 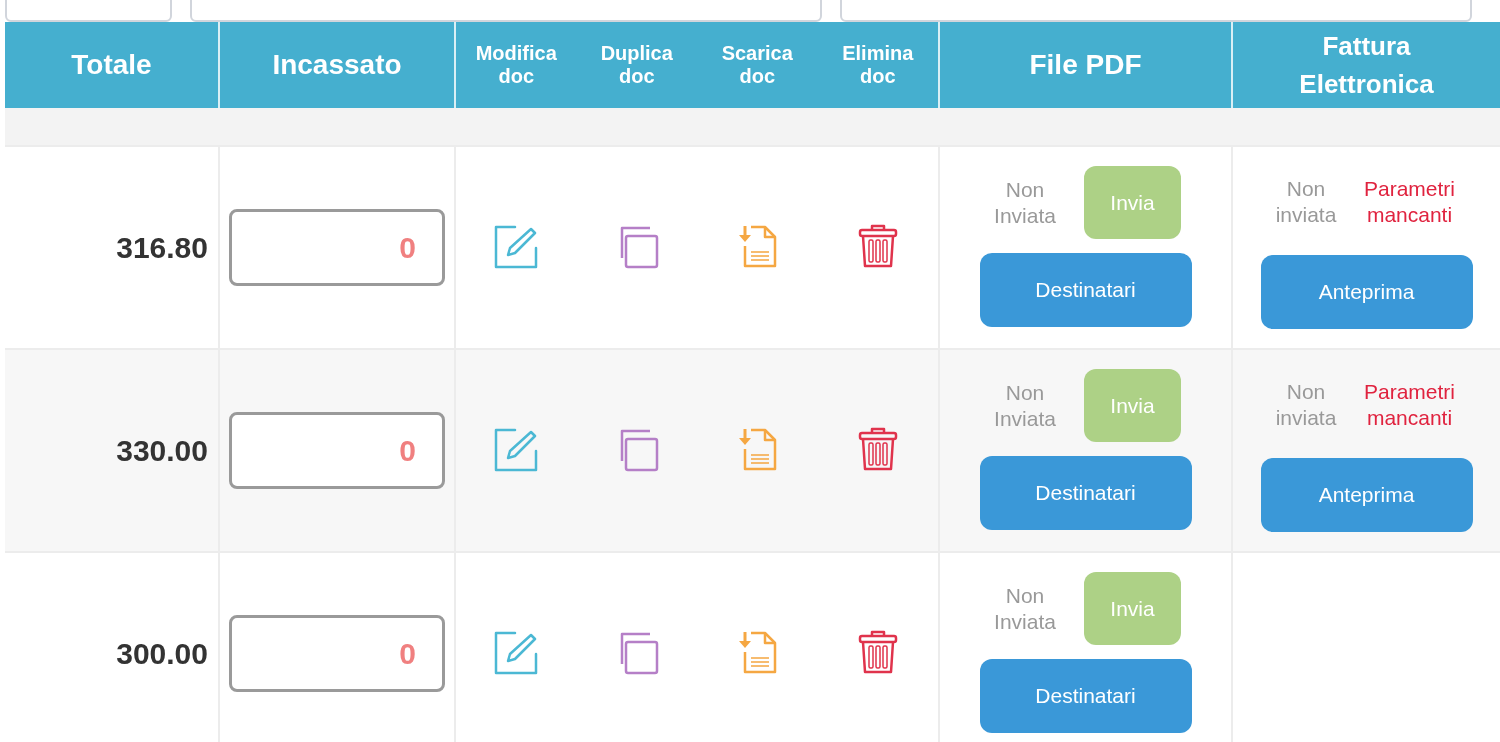 What do you see at coordinates (516, 65) in the screenshot?
I see `column-header: Modifica doc` at bounding box center [516, 65].